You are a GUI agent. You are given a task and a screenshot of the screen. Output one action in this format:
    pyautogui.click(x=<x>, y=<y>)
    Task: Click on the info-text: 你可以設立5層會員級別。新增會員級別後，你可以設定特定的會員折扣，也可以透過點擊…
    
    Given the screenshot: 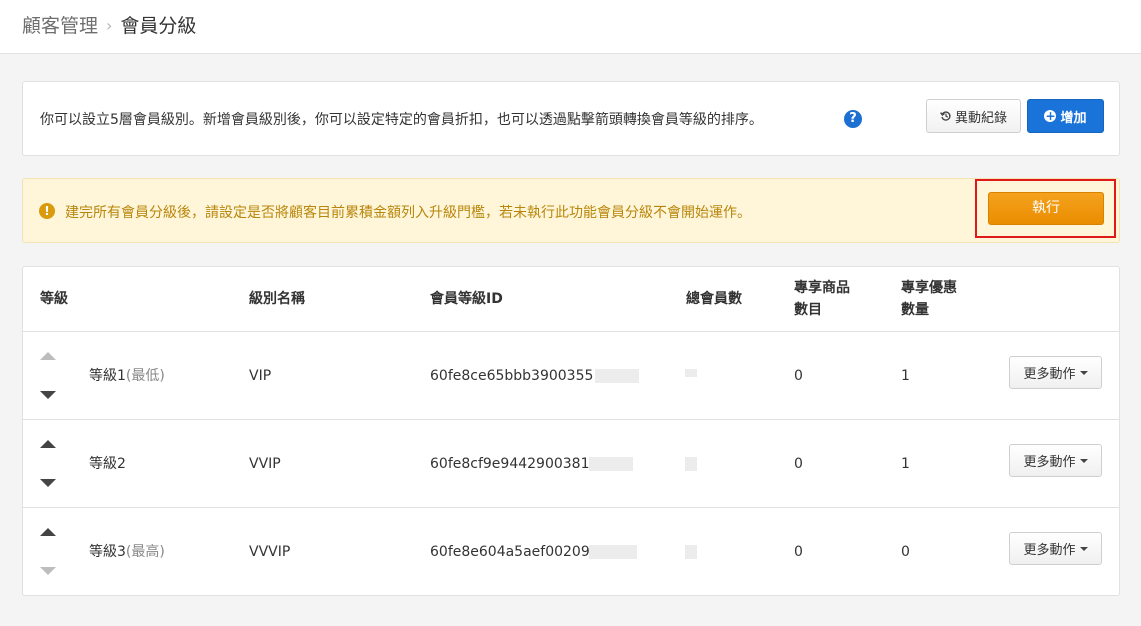 What is the action you would take?
    pyautogui.click(x=401, y=120)
    